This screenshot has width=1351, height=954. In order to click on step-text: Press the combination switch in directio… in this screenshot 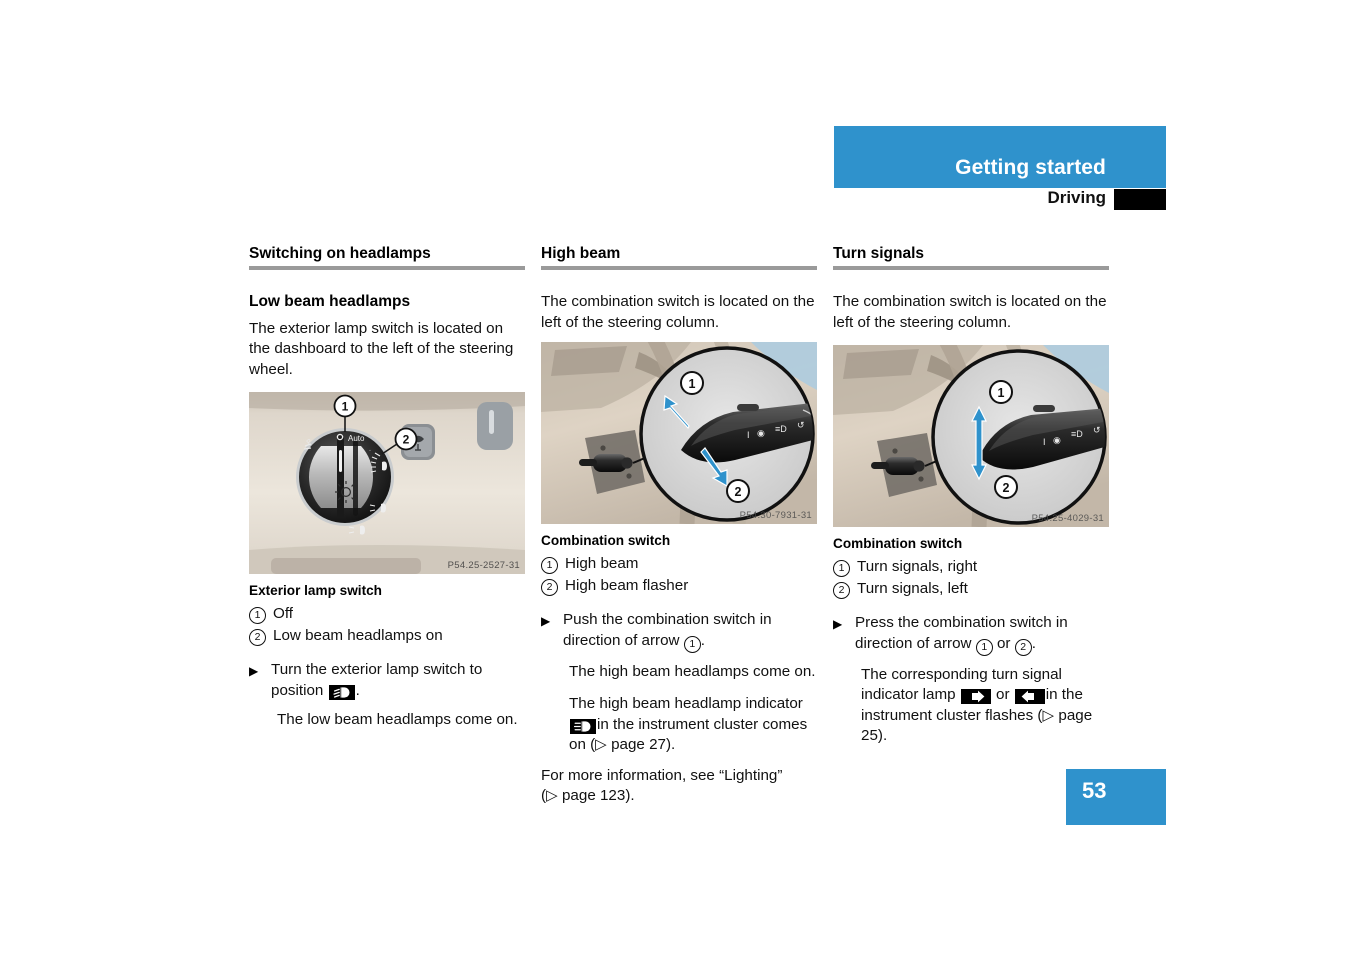, I will do `click(982, 634)`.